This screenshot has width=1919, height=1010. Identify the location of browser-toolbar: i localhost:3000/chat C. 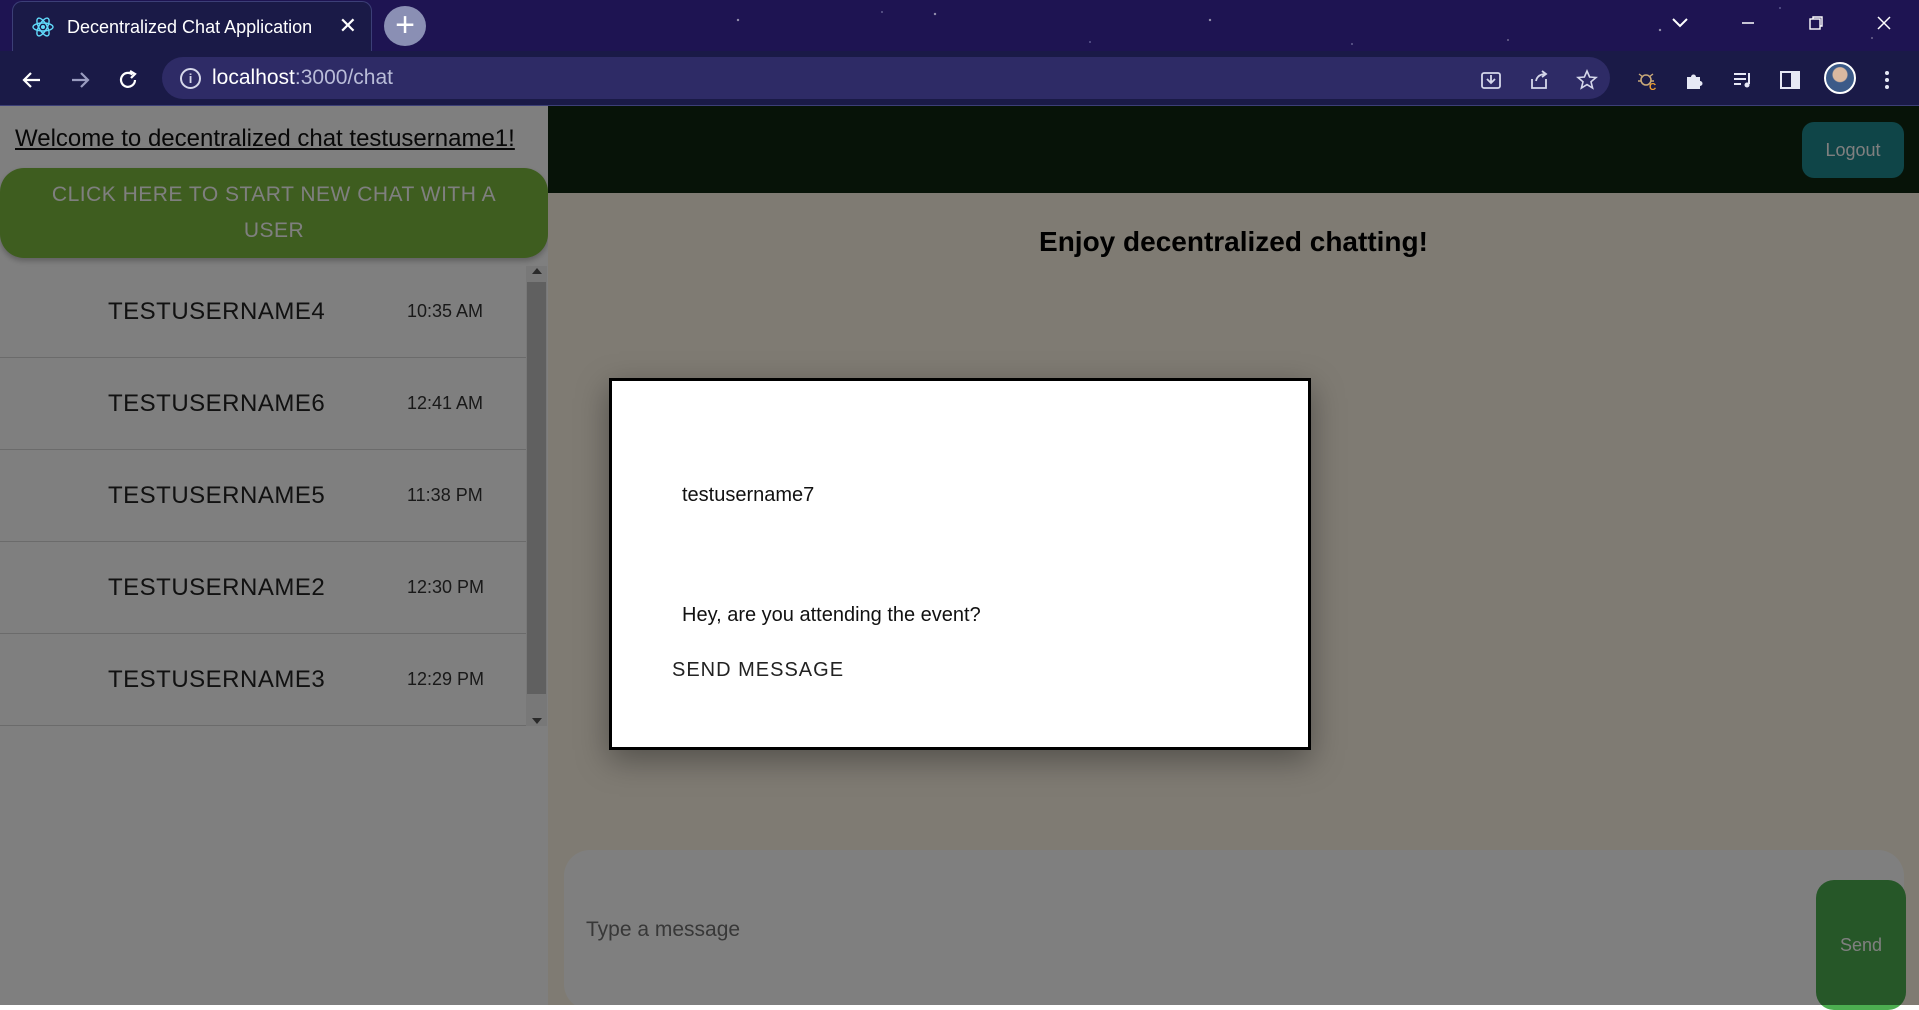
(959, 78).